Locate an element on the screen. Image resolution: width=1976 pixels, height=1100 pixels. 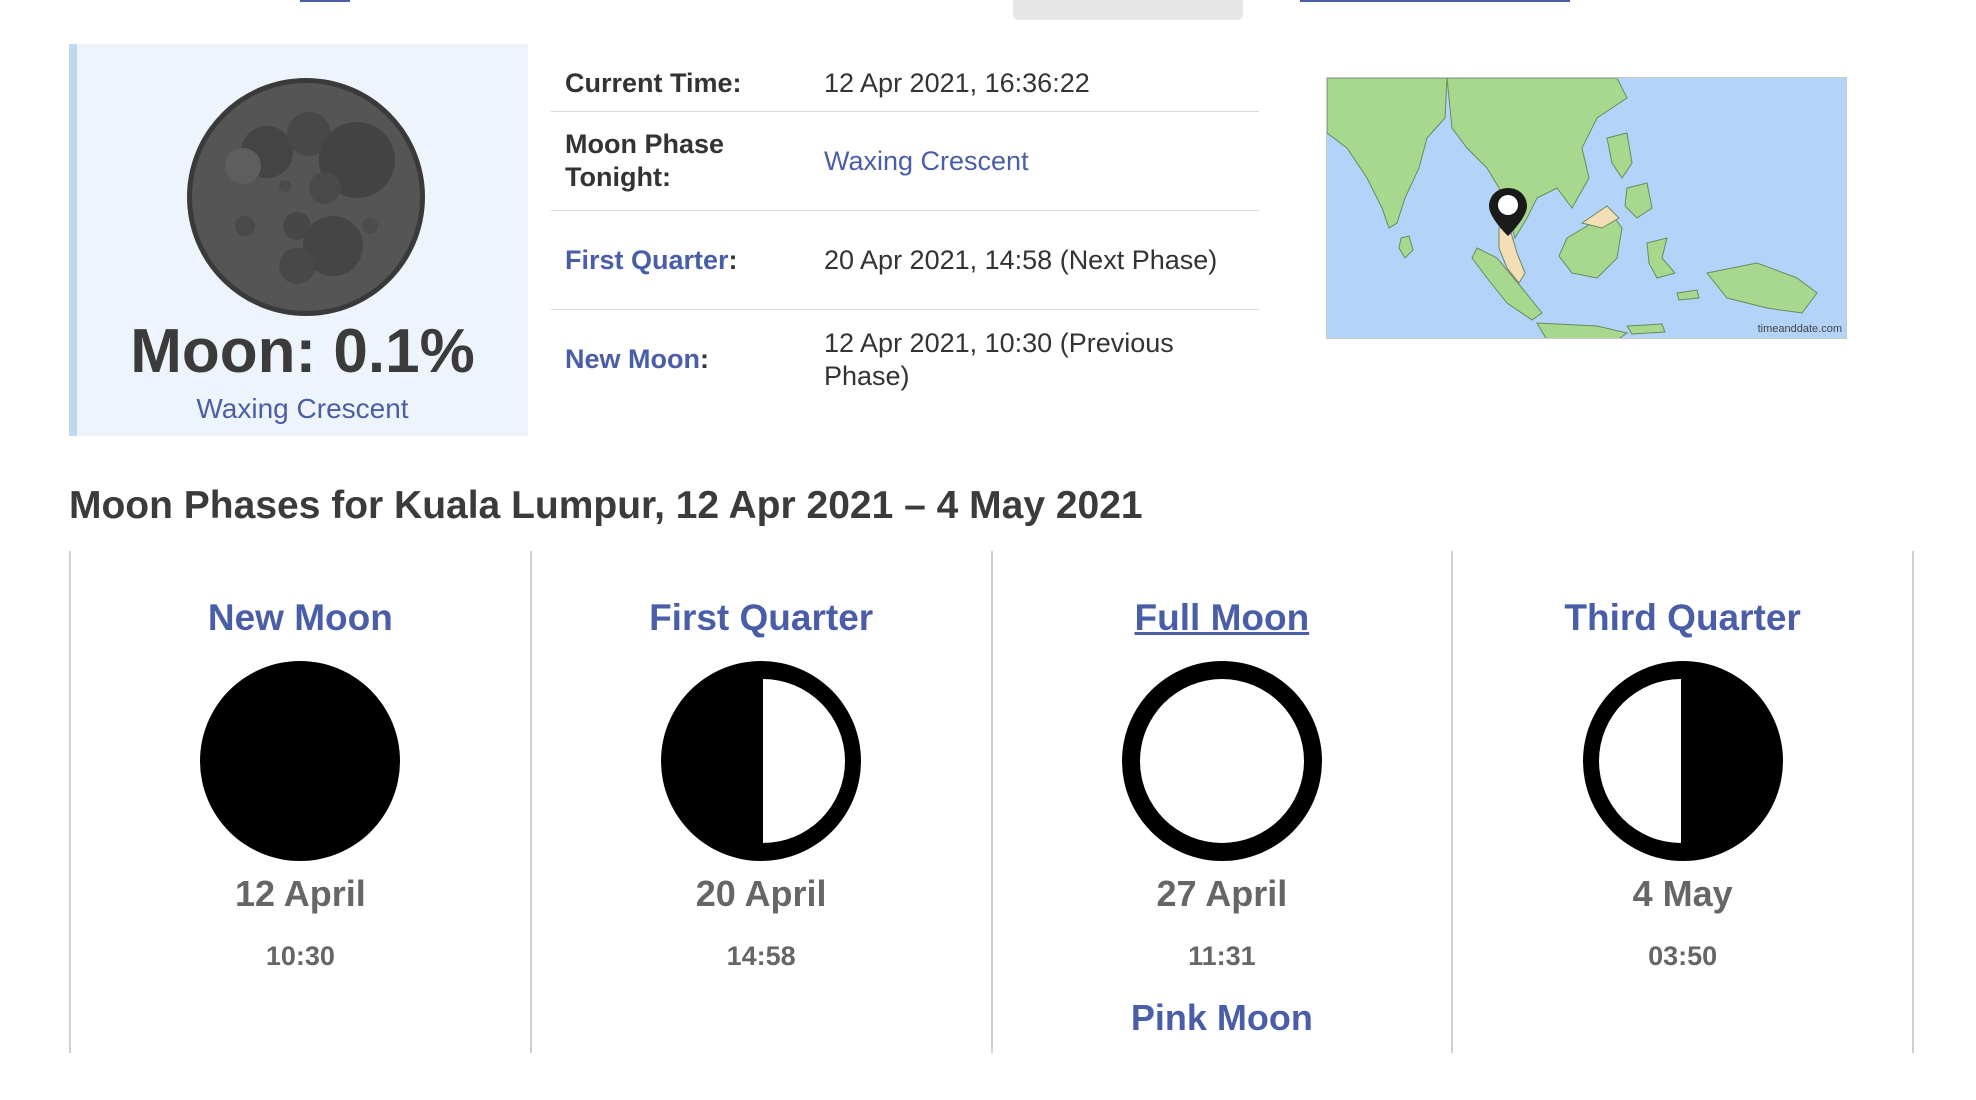
moon-phase-link: Waxing Crescent is located at coordinates (302, 409).